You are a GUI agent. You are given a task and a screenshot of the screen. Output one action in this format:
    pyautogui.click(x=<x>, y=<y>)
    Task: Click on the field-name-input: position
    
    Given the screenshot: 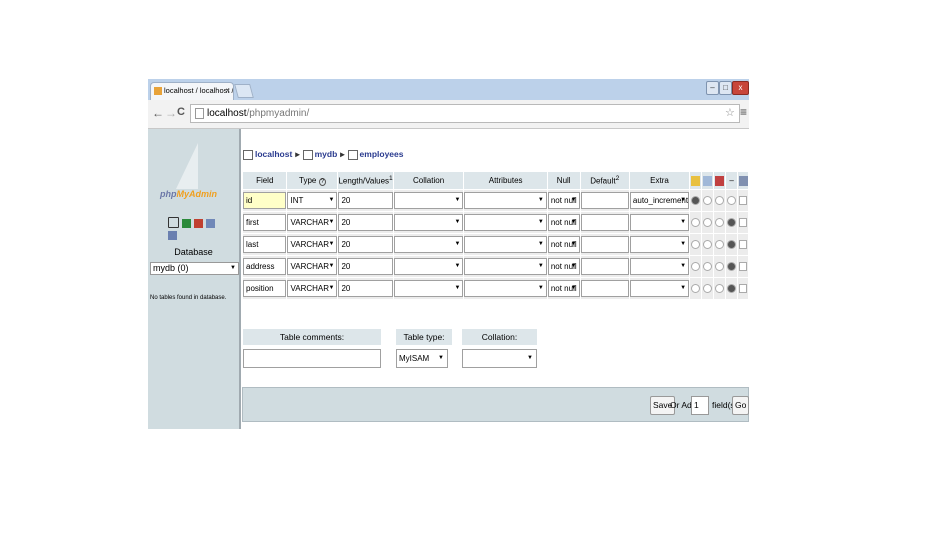 What is the action you would take?
    pyautogui.click(x=265, y=288)
    